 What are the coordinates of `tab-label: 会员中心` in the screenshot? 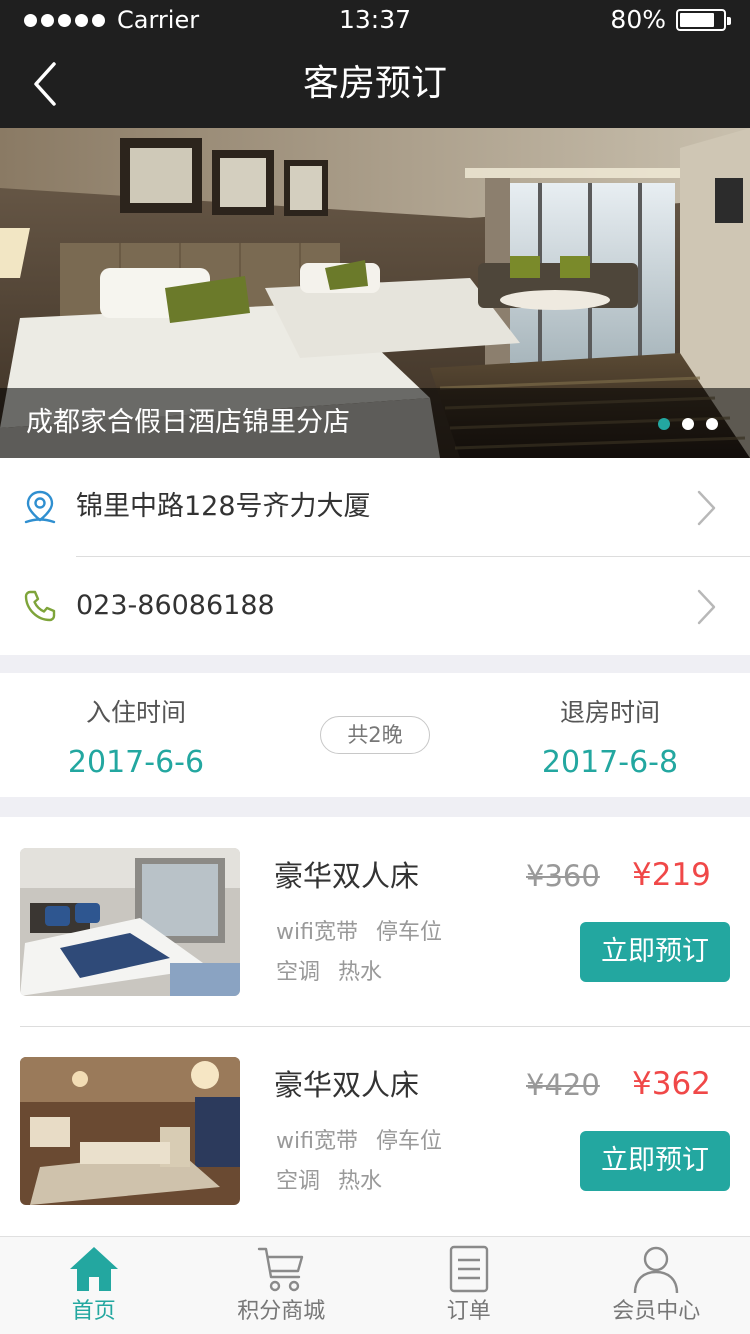 It's located at (656, 1311).